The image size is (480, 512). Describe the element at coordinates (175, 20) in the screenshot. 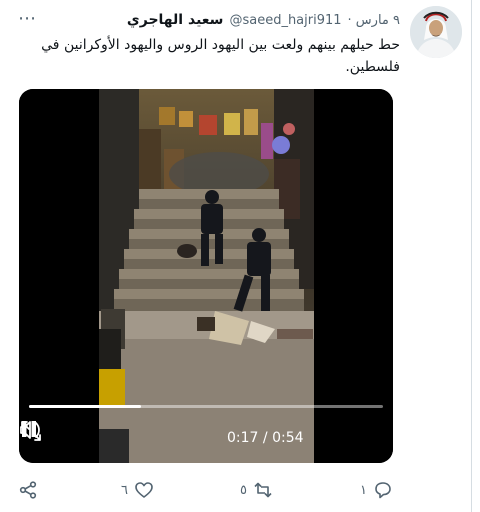

I see `author-name: سعيد الهاجري` at that location.